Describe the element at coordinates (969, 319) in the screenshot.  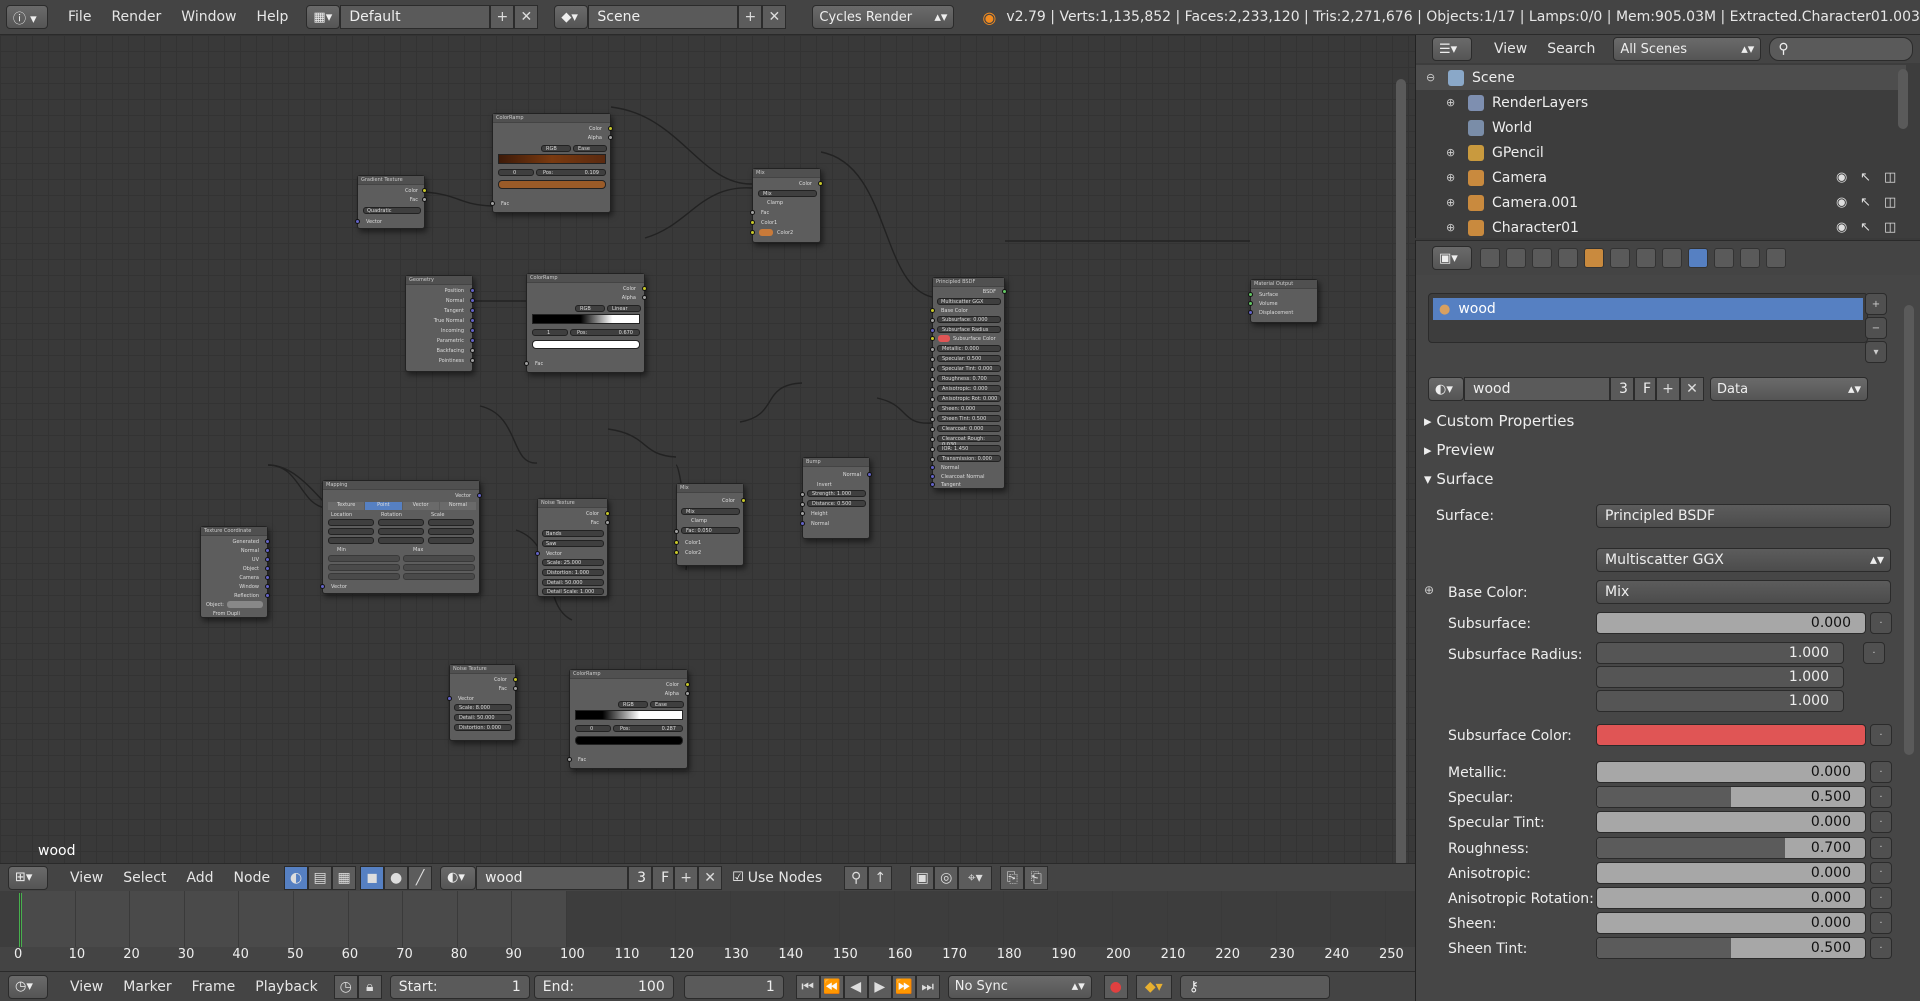
I see `bsdf-field: Subsurface: 0.000` at that location.